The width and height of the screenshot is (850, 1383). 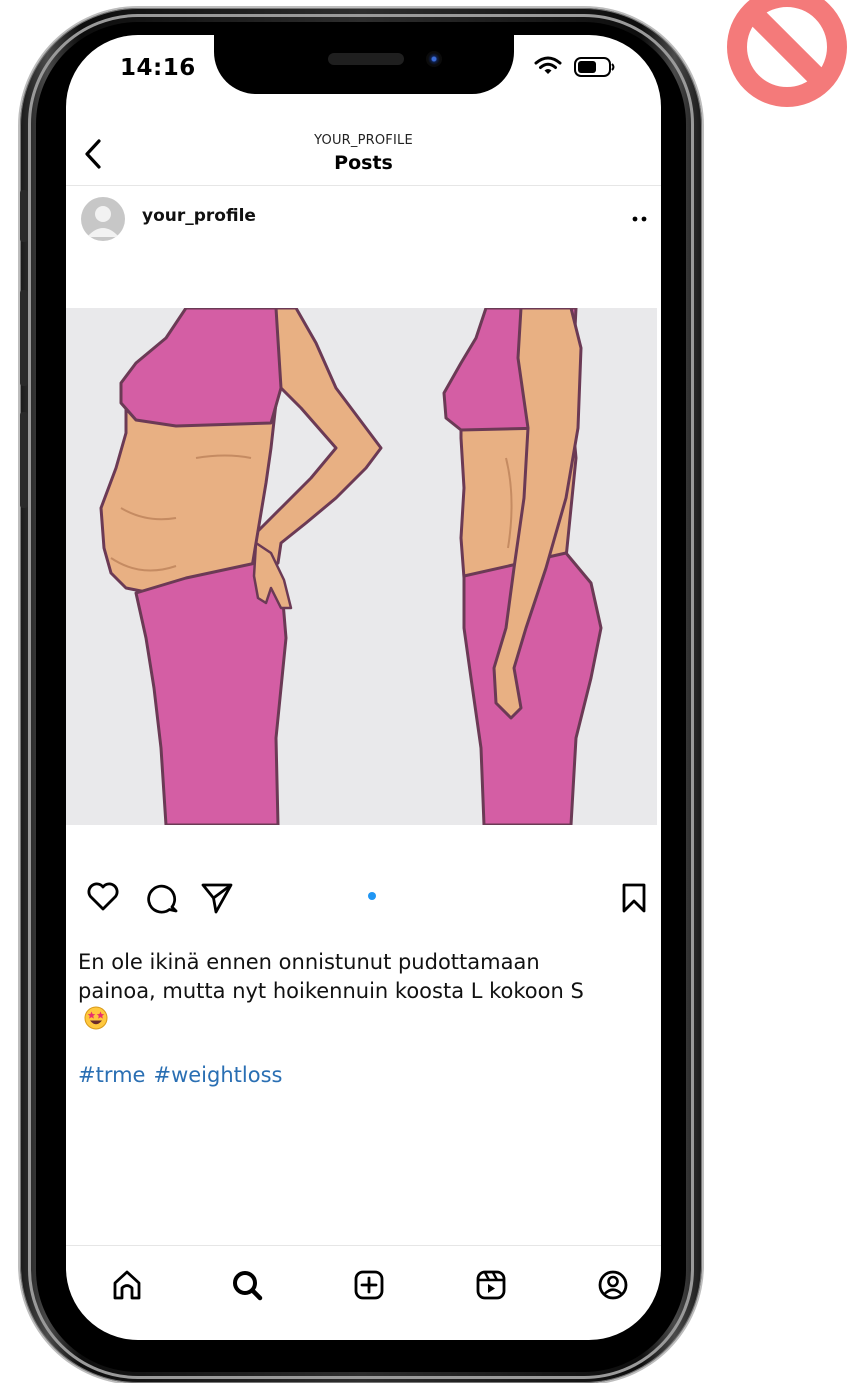 What do you see at coordinates (158, 68) in the screenshot?
I see `status-time: 14:16` at bounding box center [158, 68].